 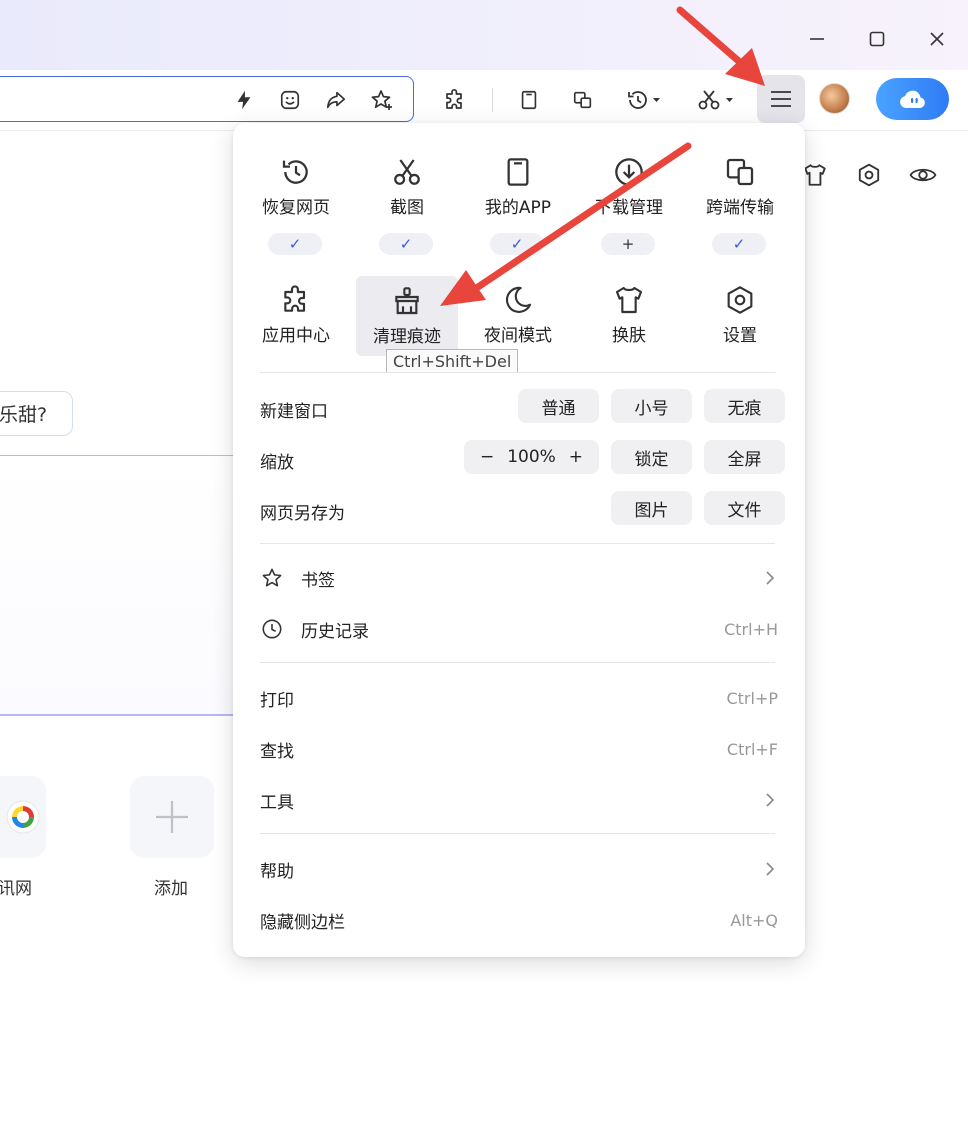 What do you see at coordinates (407, 337) in the screenshot?
I see `menu-grid-label: 清理痕迹` at bounding box center [407, 337].